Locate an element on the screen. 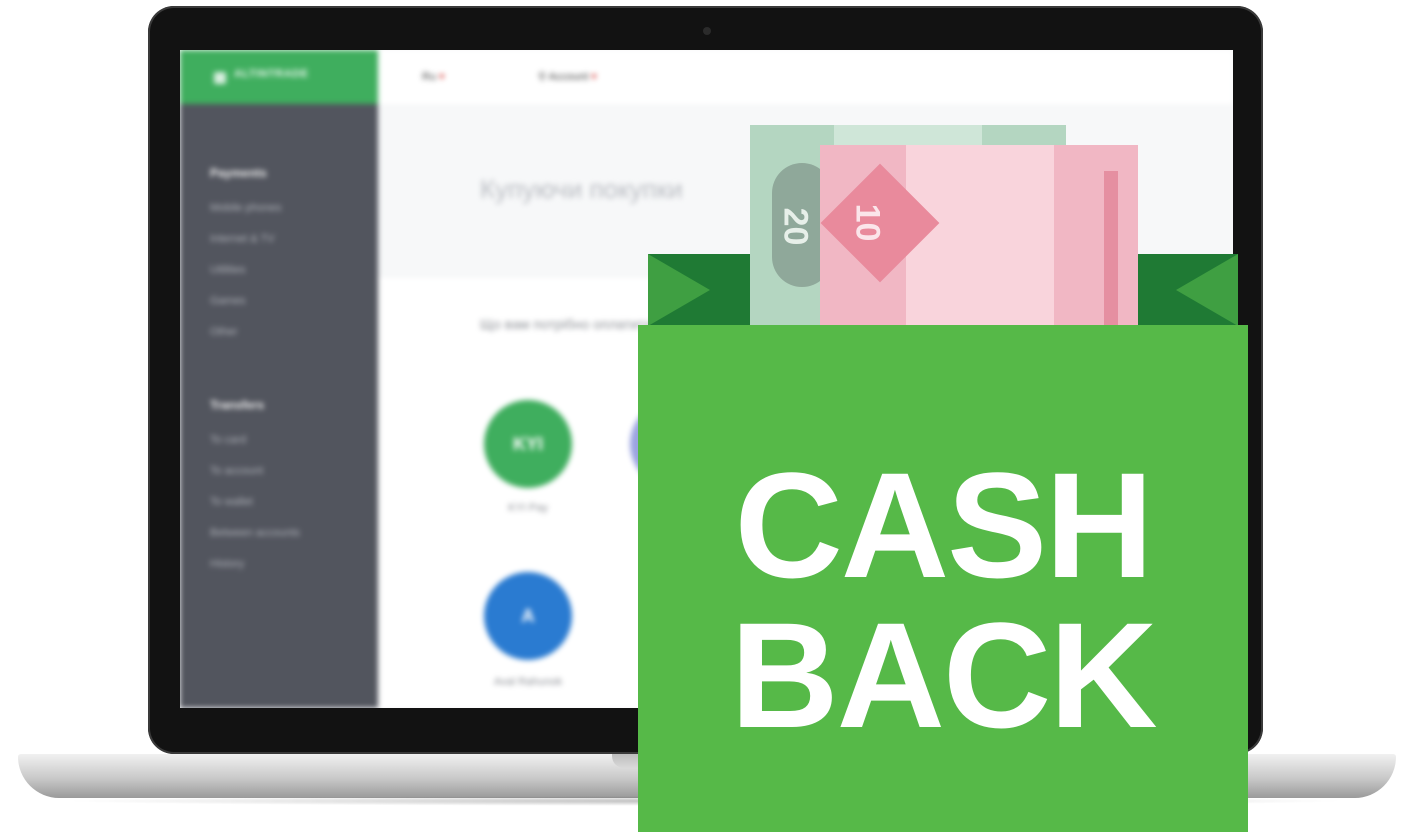 The image size is (1408, 832). logo-icon is located at coordinates (220, 78).